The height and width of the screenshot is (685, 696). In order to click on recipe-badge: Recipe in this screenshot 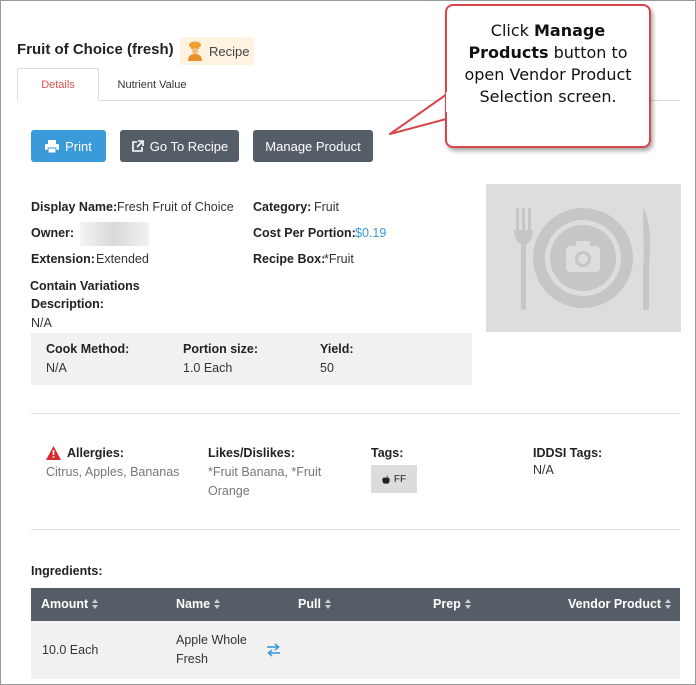, I will do `click(217, 51)`.